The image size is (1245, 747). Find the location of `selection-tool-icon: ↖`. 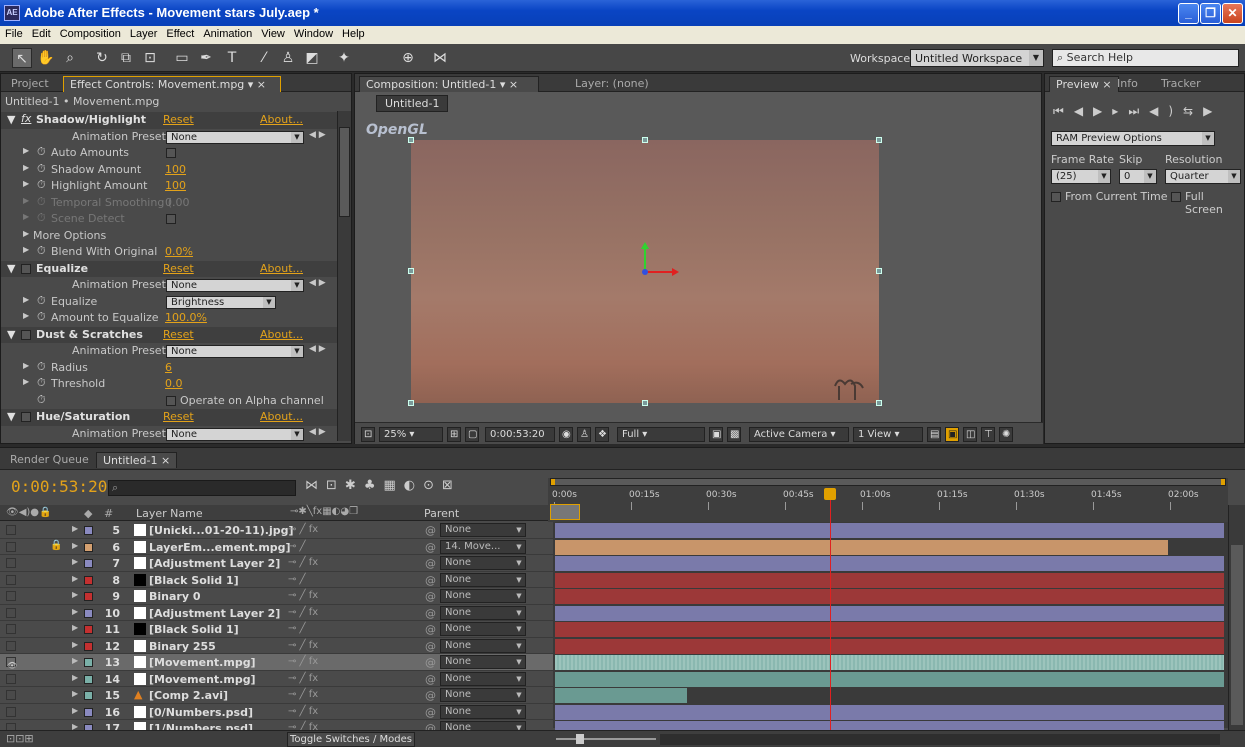

selection-tool-icon: ↖ is located at coordinates (22, 58).